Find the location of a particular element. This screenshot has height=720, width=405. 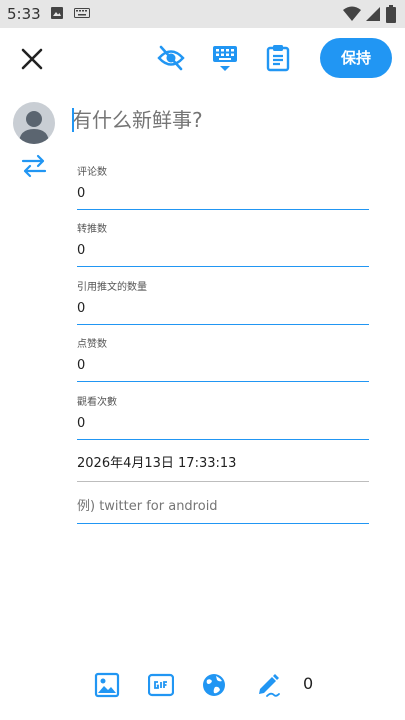

keyboard-notification-icon is located at coordinates (82, 13).